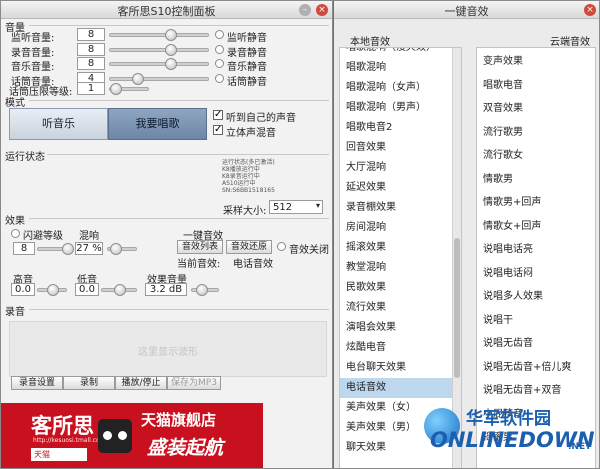  Describe the element at coordinates (87, 289) in the screenshot. I see `bass-value: 0.0` at that location.